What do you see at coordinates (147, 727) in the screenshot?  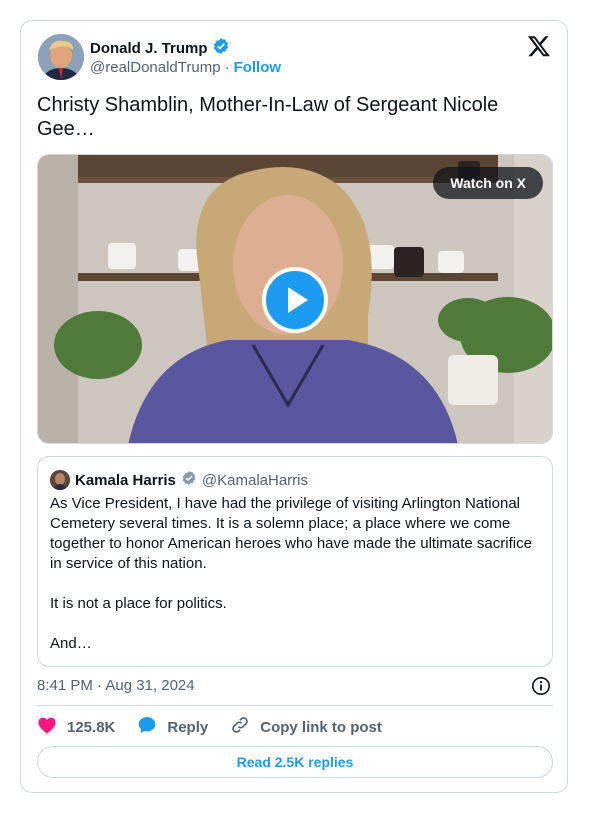 I see `reply-bubble-icon` at bounding box center [147, 727].